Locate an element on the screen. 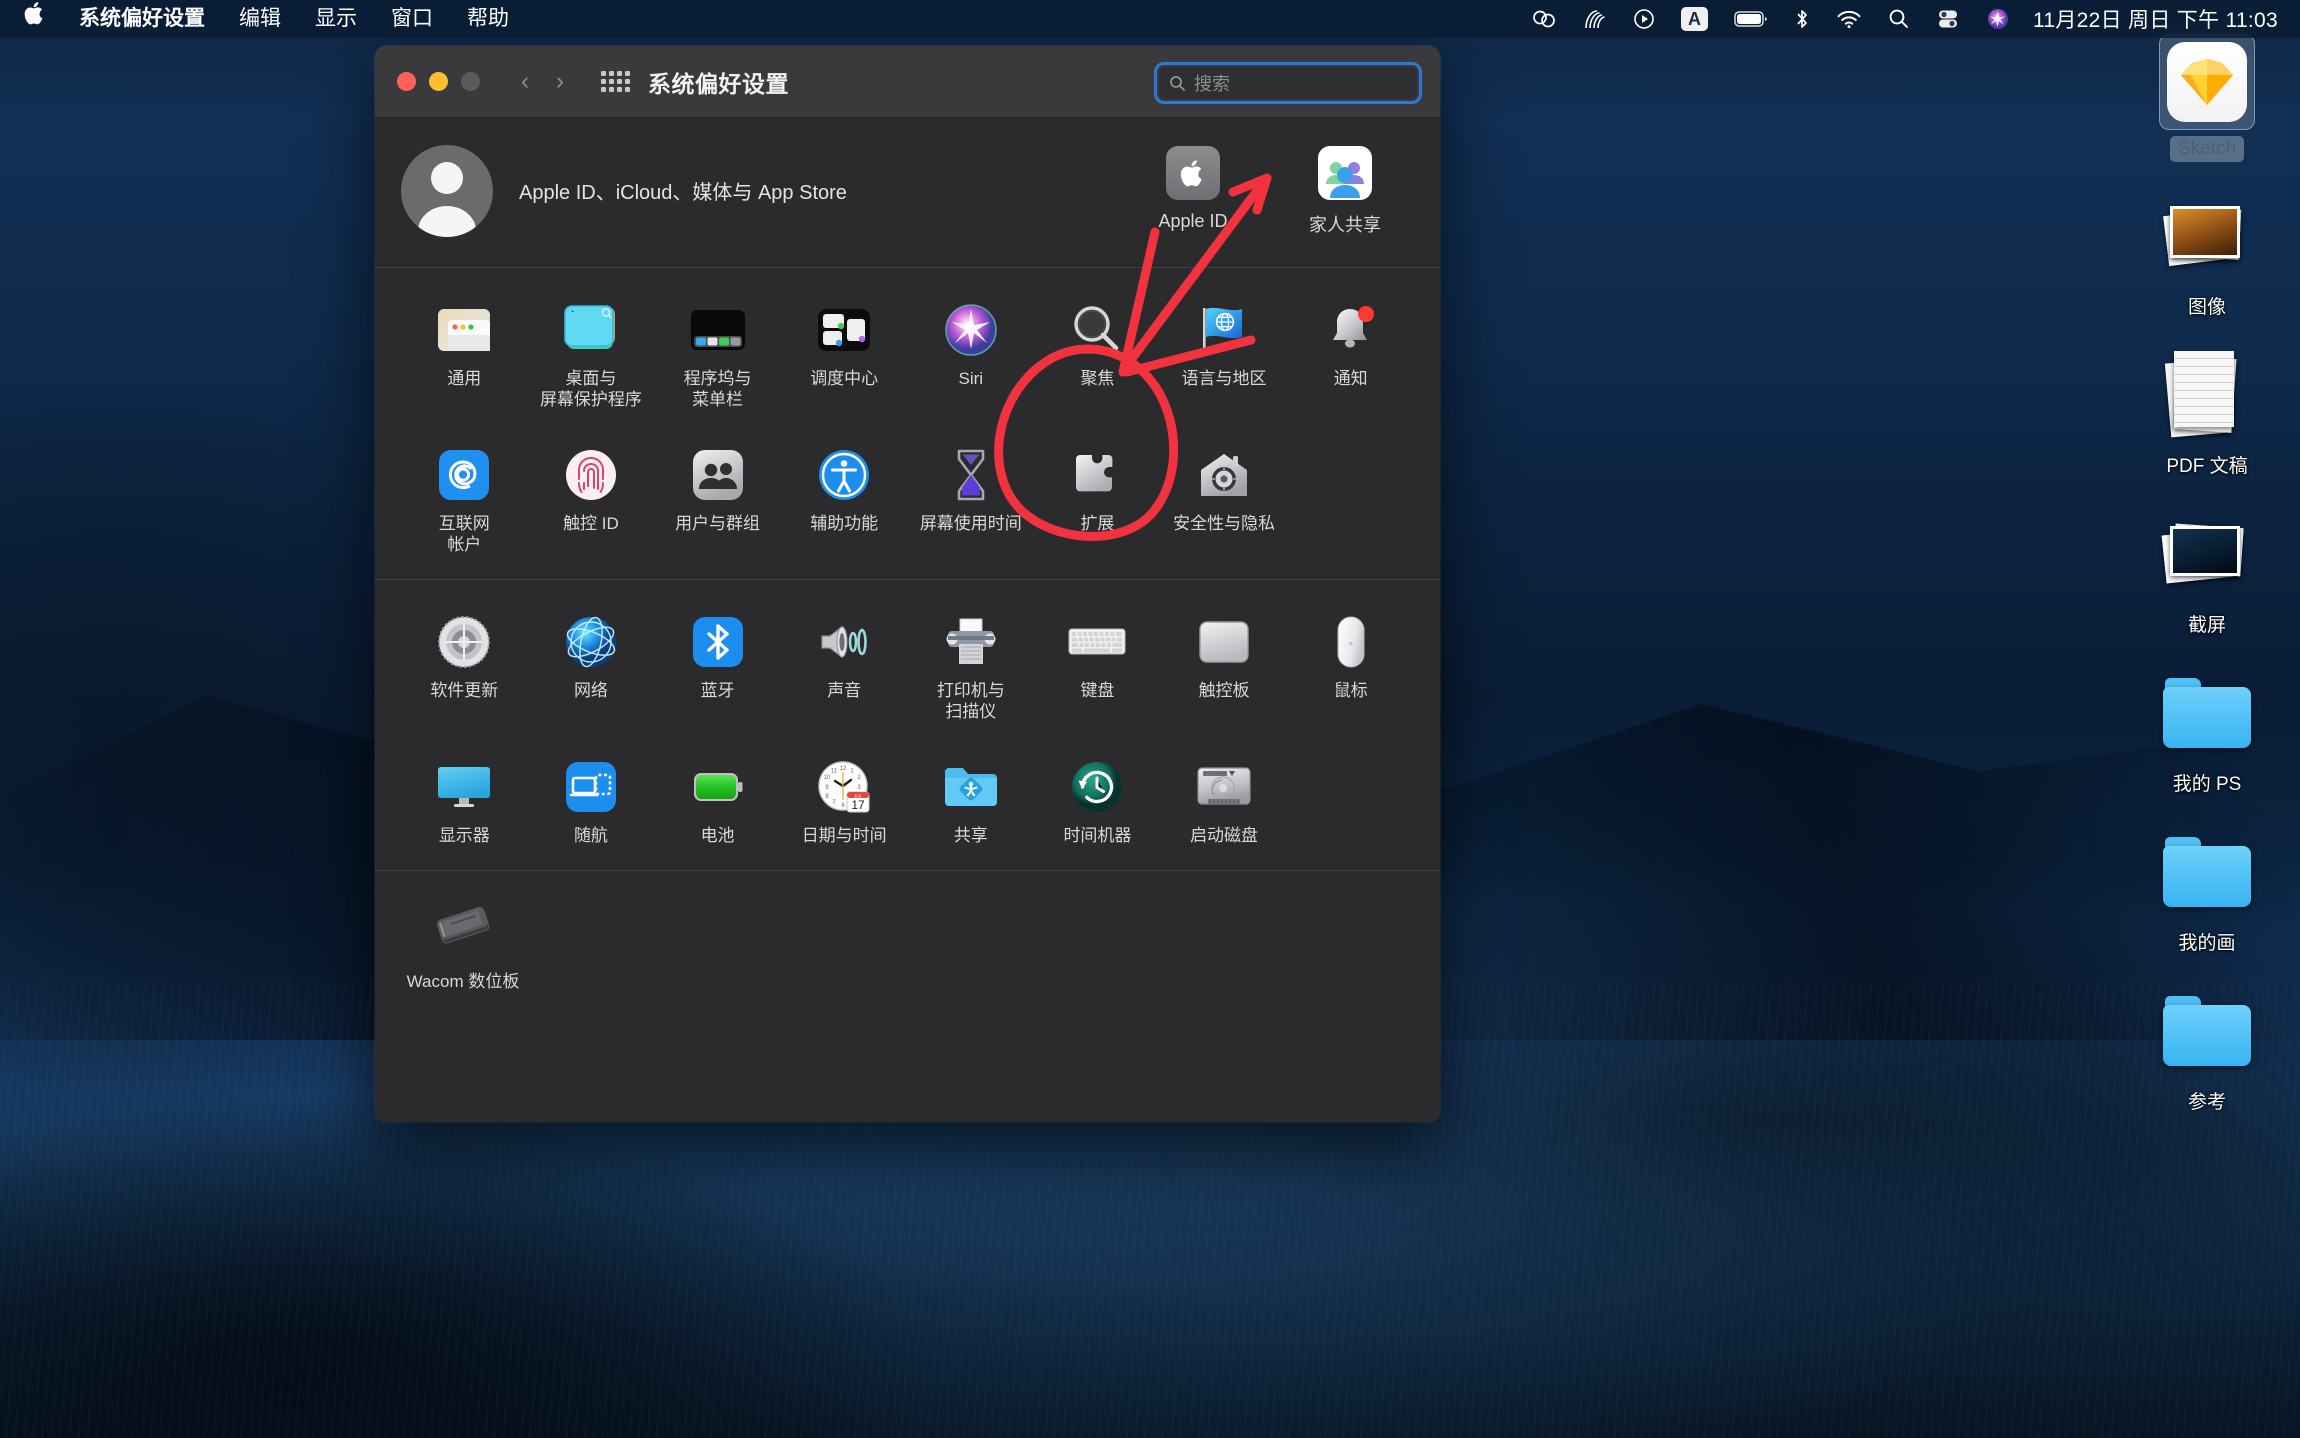 The width and height of the screenshot is (2300, 1438). pref-screen-time: 屏幕使用时间 is located at coordinates (971, 502).